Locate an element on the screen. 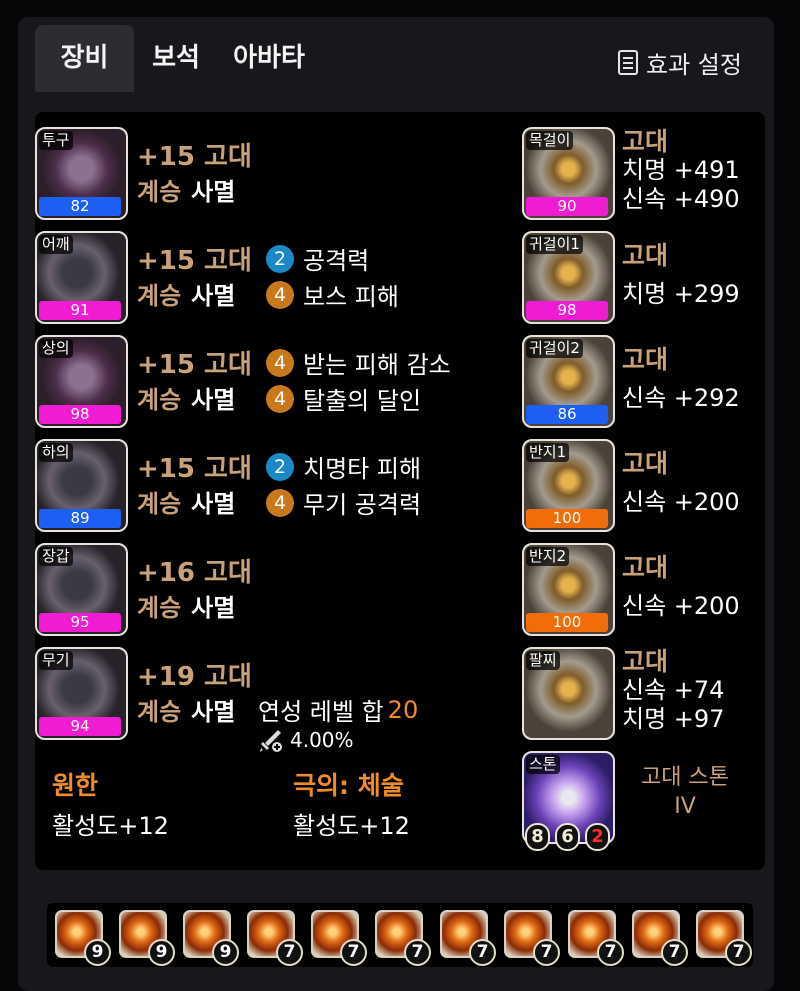  elixir-percent: 4.00% is located at coordinates (306, 740).